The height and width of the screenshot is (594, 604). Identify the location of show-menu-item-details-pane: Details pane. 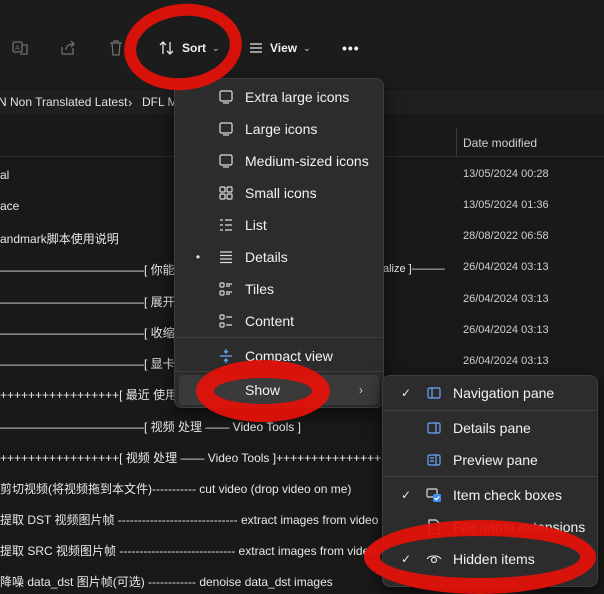
(490, 428).